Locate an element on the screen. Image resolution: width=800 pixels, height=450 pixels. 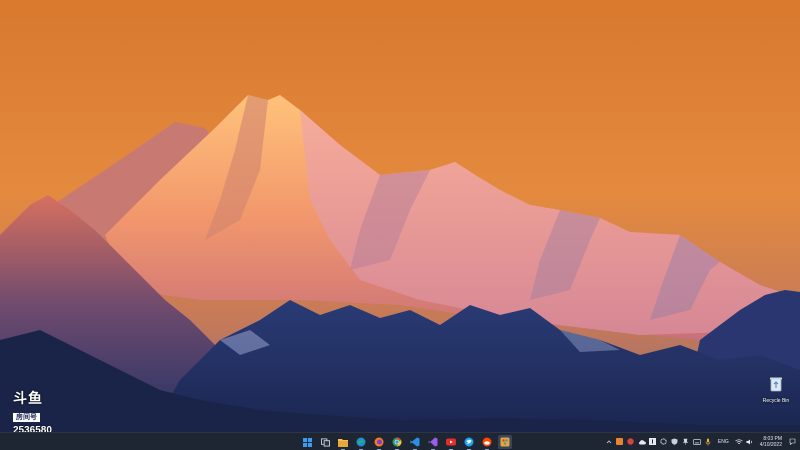
firefox-button is located at coordinates (379, 442).